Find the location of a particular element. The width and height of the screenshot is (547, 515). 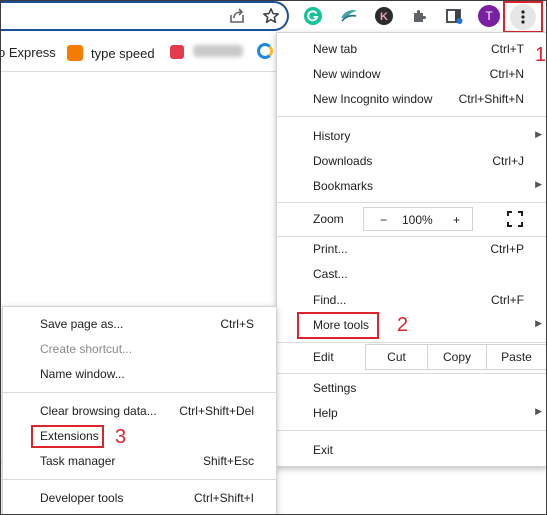

more-vertical-icon is located at coordinates (523, 17).